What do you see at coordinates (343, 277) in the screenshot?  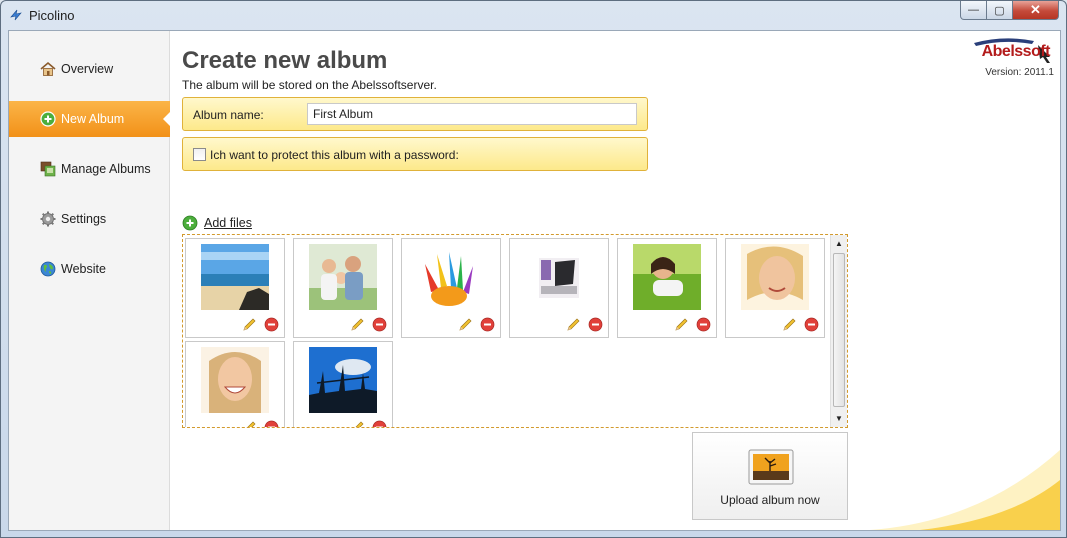 I see `photo-family` at bounding box center [343, 277].